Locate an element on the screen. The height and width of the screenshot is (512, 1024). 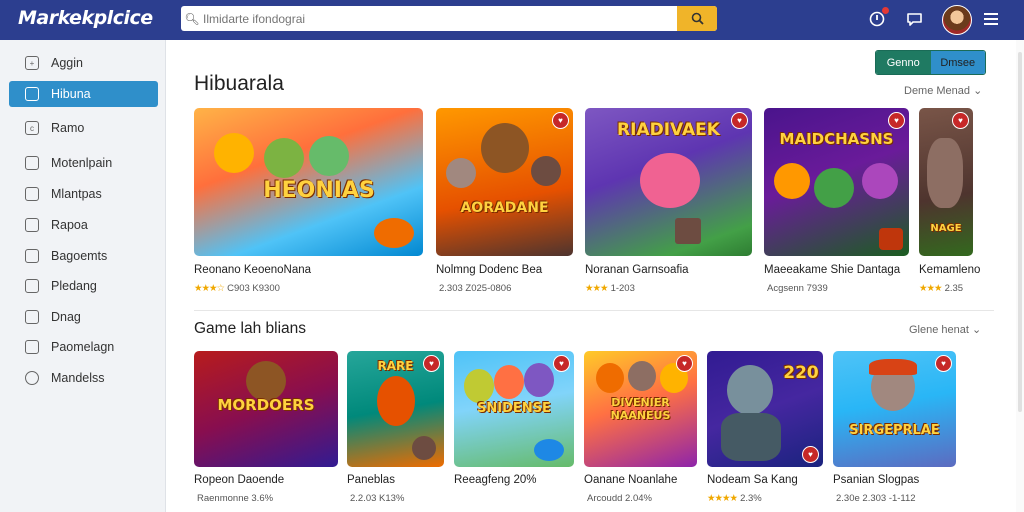
sidebar-item-8: Dnag is located at coordinates (83, 317).